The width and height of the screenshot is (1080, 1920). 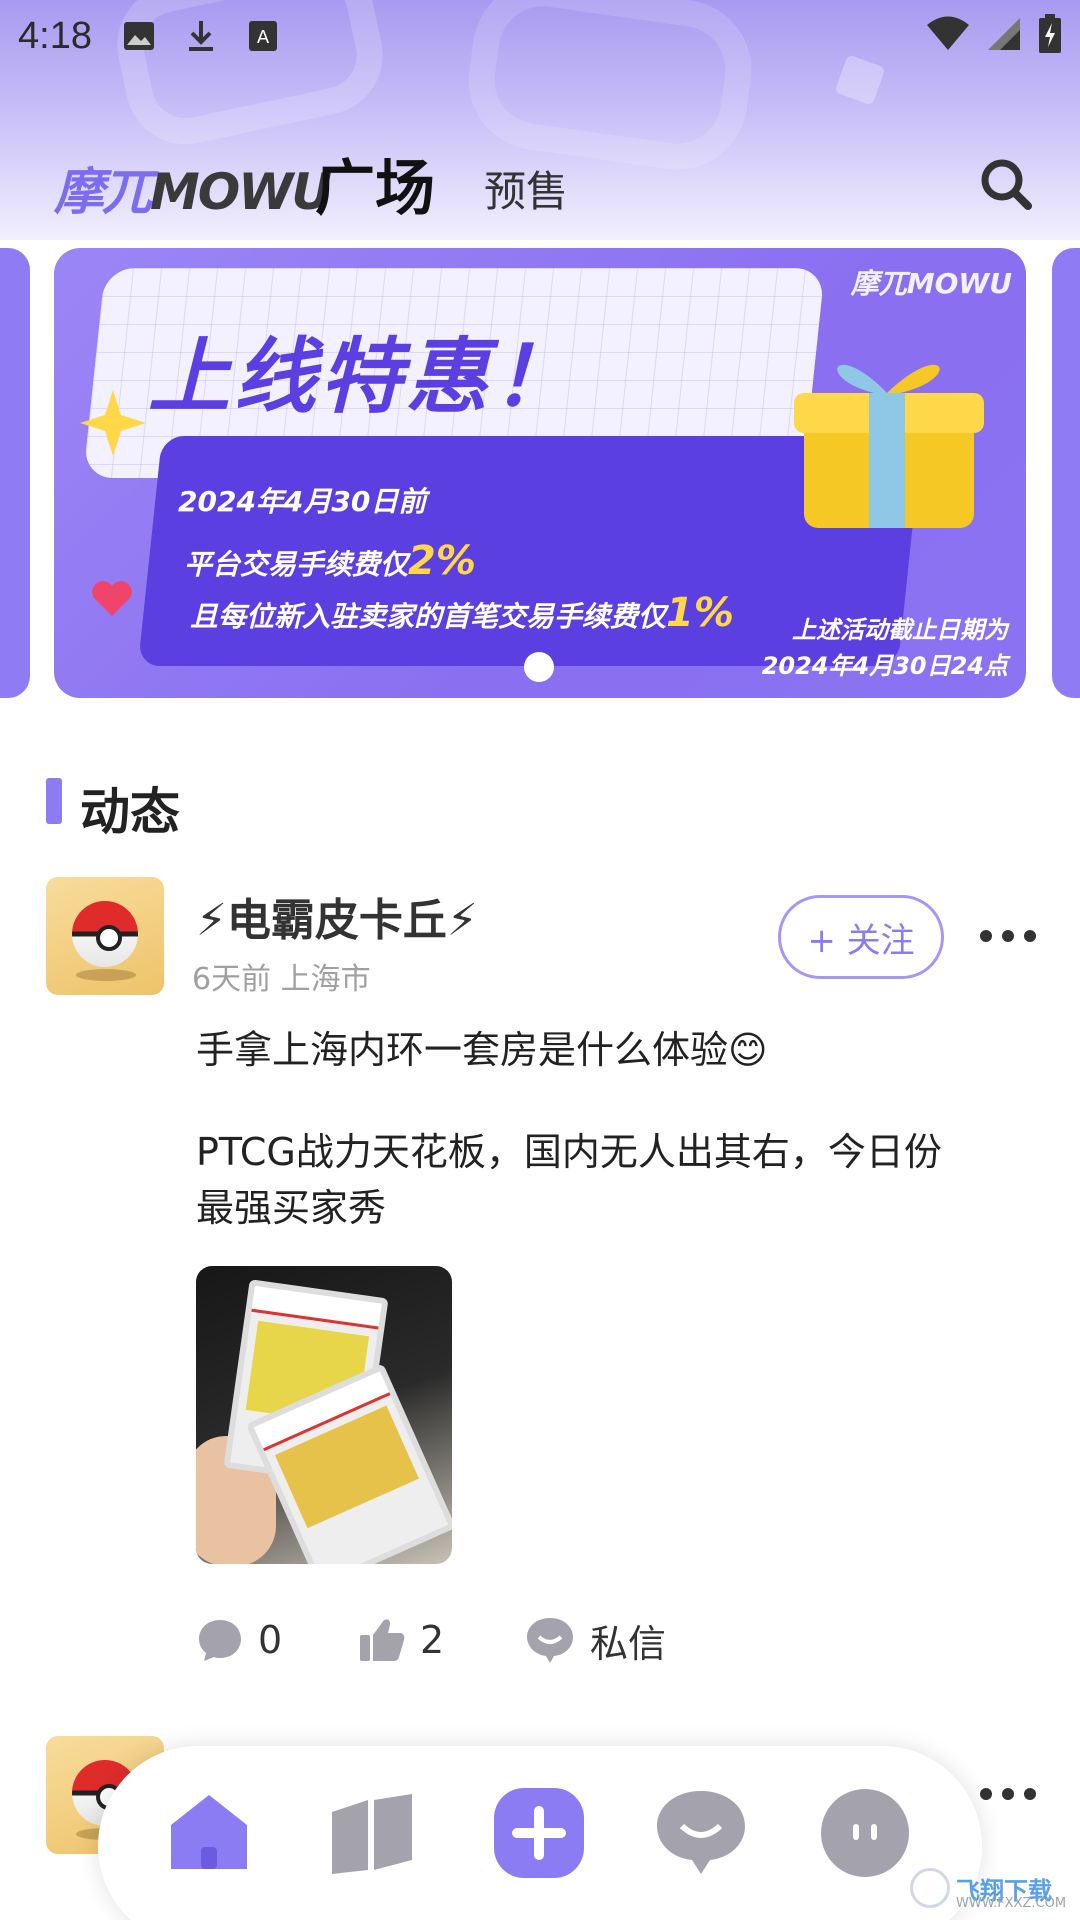 What do you see at coordinates (432, 1640) in the screenshot?
I see `like-count: 2` at bounding box center [432, 1640].